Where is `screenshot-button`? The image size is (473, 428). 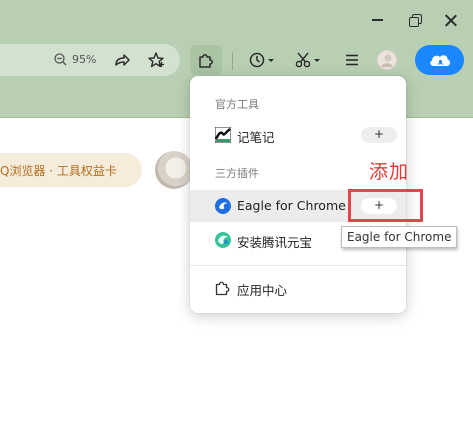
screenshot-button is located at coordinates (308, 60).